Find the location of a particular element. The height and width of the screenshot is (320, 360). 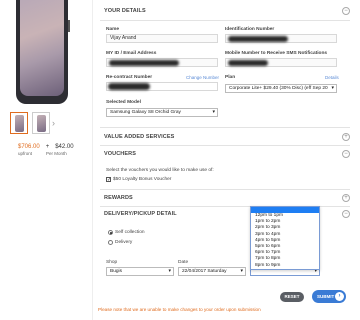

phone-image is located at coordinates (43, 52).